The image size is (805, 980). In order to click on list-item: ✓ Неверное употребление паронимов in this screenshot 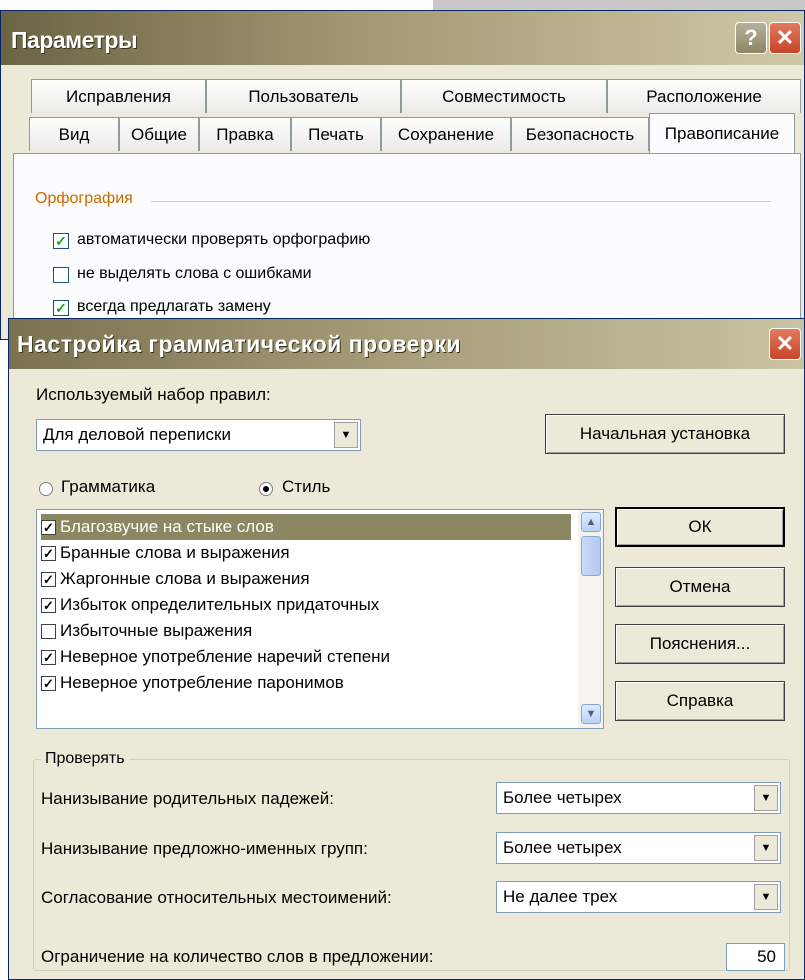, I will do `click(306, 683)`.